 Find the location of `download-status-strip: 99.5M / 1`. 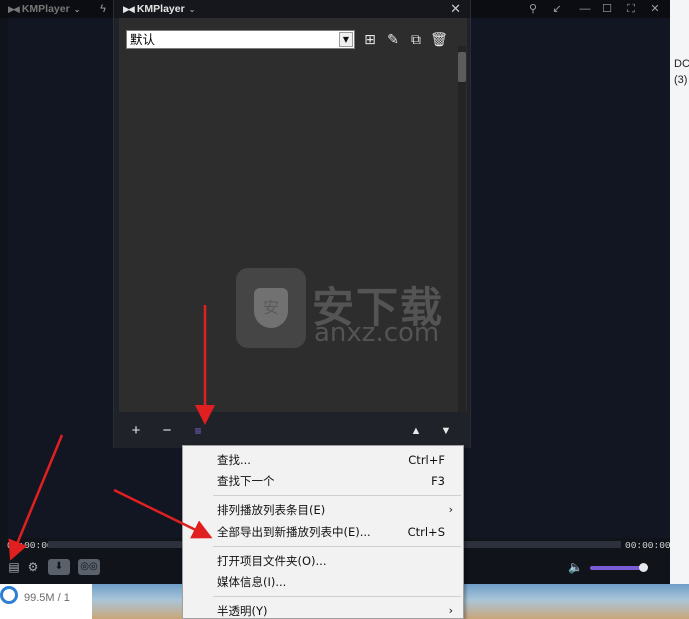

download-status-strip: 99.5M / 1 is located at coordinates (46, 601).